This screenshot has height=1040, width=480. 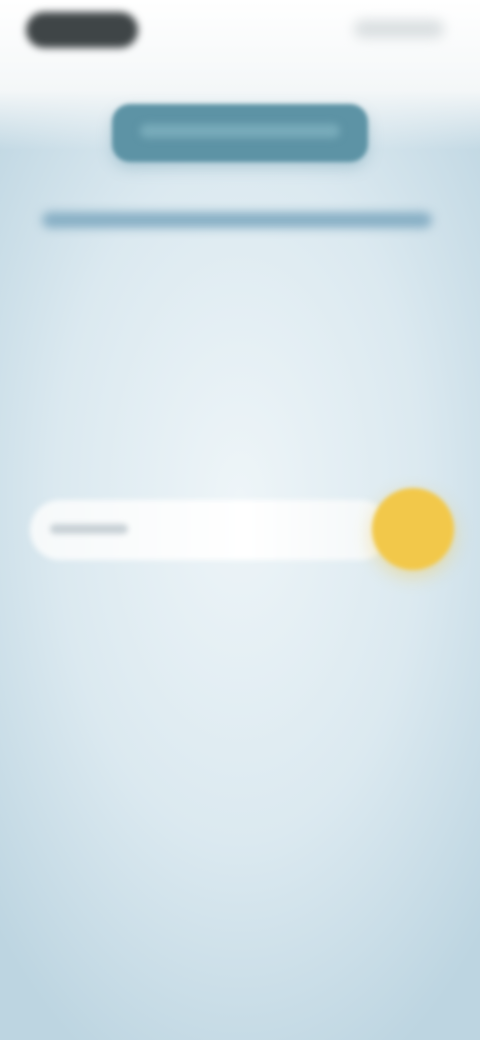 I want to click on status-time-pill, so click(x=82, y=30).